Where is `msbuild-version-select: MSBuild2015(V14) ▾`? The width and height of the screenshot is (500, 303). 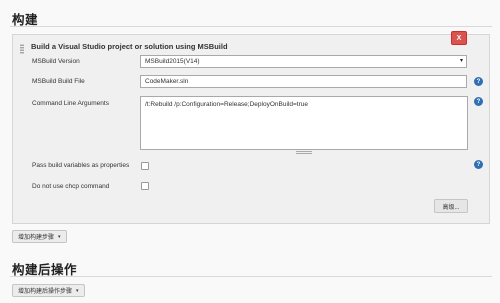 msbuild-version-select: MSBuild2015(V14) ▾ is located at coordinates (303, 61).